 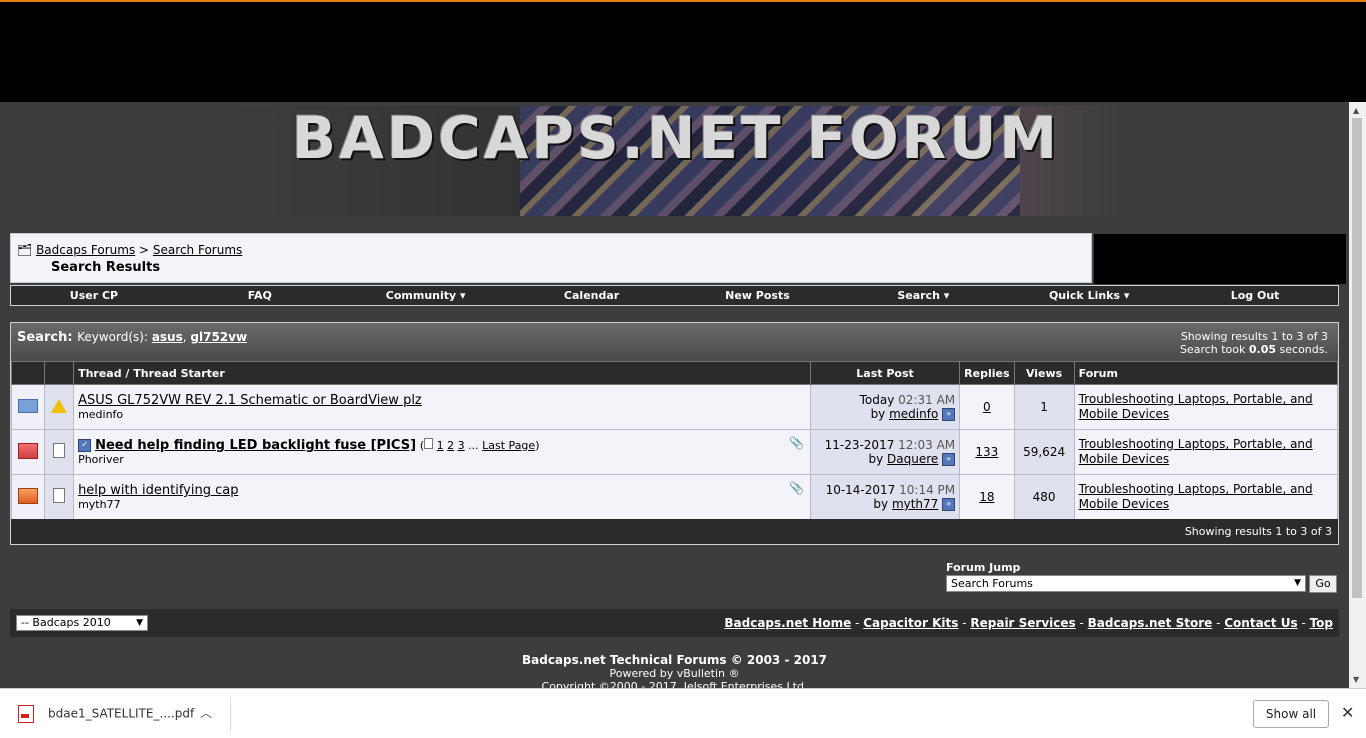 I want to click on blacked-out-ad, so click(x=1220, y=259).